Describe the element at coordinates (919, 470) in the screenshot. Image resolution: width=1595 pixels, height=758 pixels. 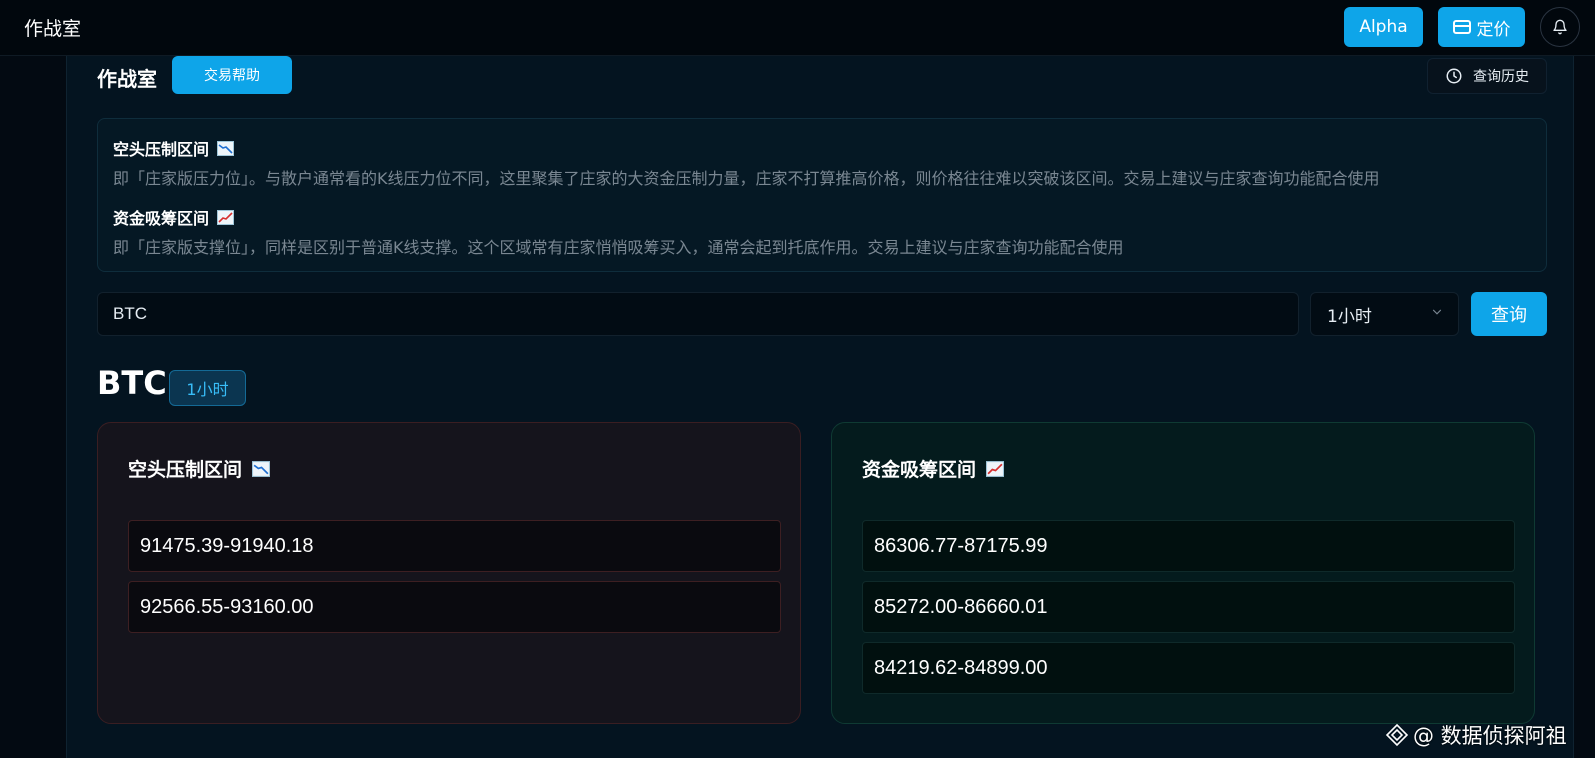
I see `bull-zone-title-text: 资金吸筹区间` at that location.